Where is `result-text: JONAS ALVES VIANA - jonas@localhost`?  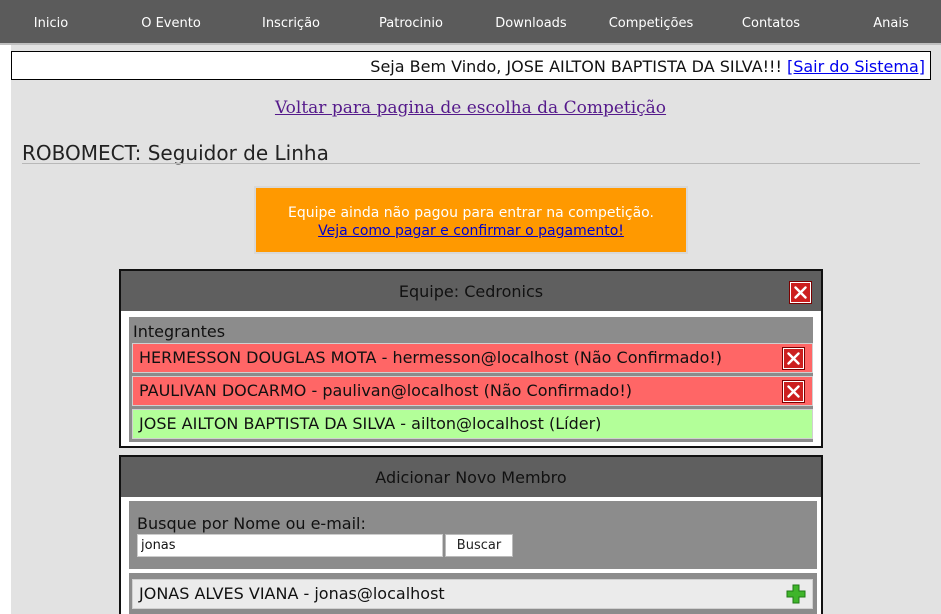 result-text: JONAS ALVES VIANA - jonas@localhost is located at coordinates (292, 593).